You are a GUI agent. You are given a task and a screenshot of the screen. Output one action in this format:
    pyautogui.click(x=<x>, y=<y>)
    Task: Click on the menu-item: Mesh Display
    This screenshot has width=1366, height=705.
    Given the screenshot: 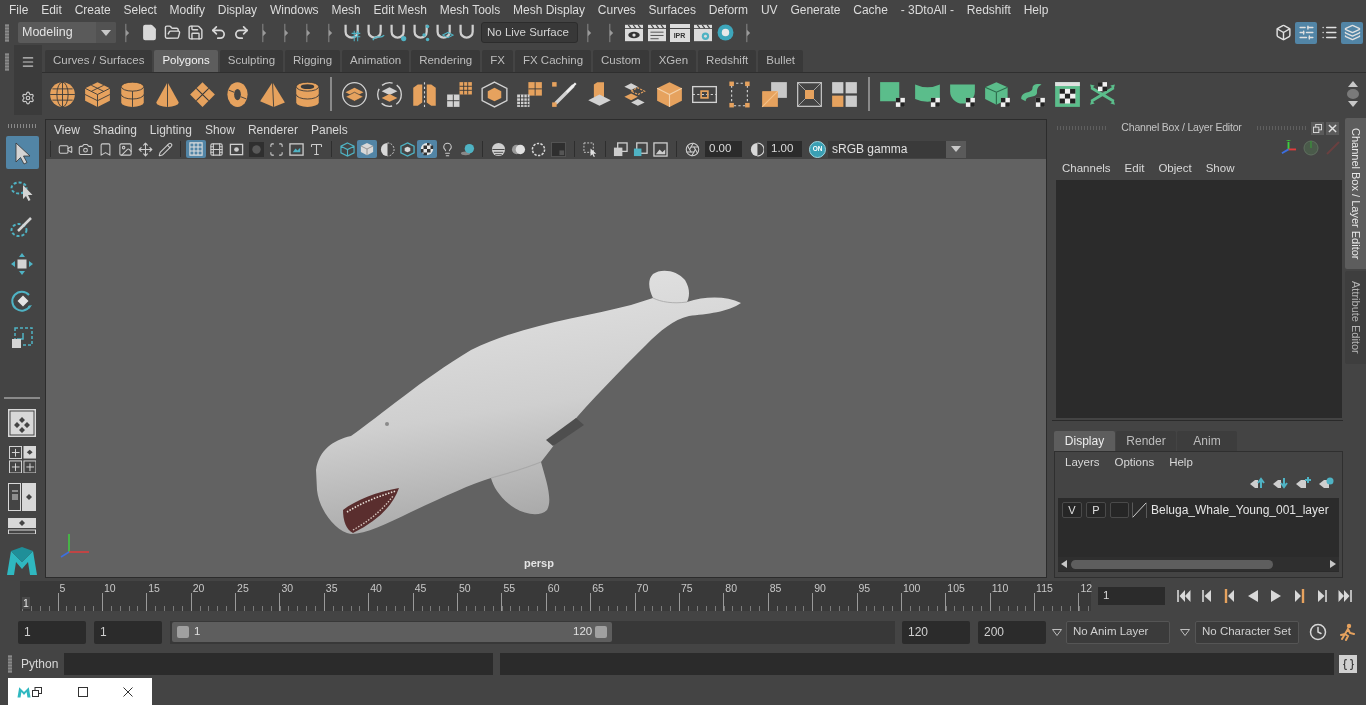 What is the action you would take?
    pyautogui.click(x=548, y=10)
    